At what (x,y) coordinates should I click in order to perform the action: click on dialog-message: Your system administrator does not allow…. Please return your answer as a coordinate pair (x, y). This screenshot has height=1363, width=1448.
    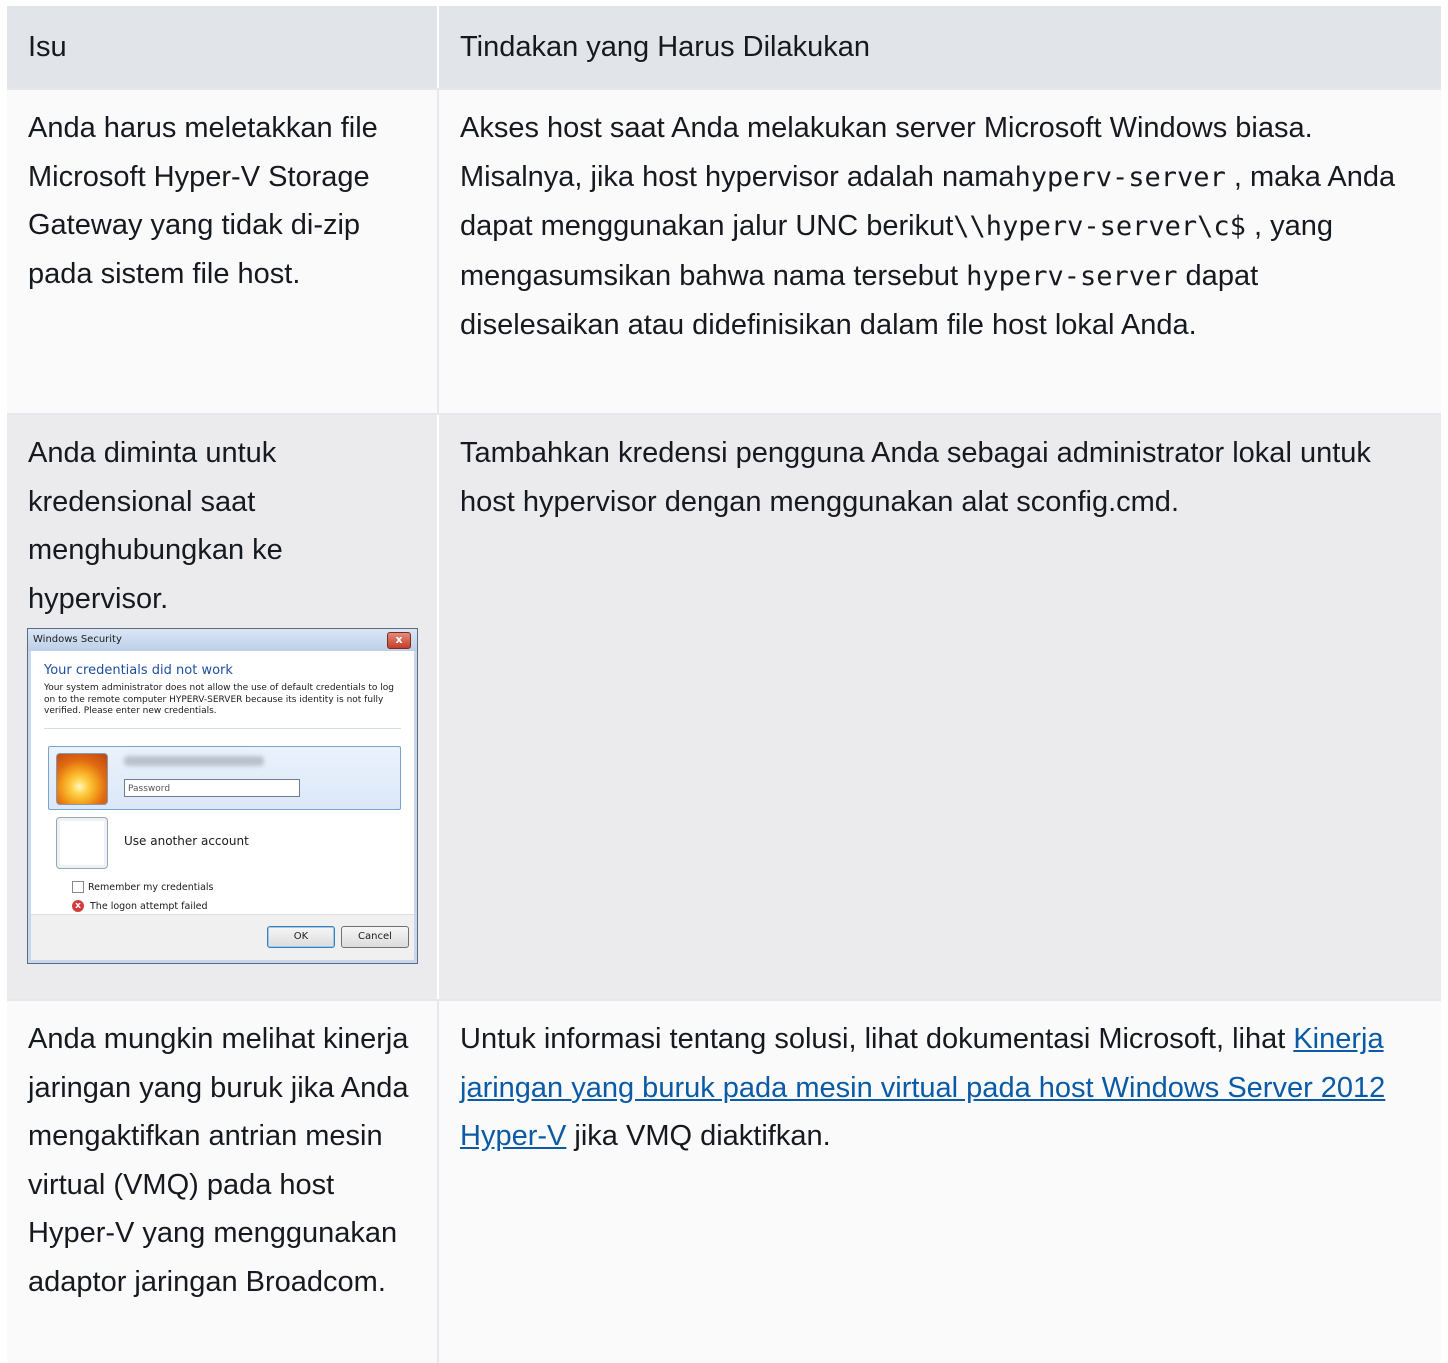
    Looking at the image, I should click on (219, 699).